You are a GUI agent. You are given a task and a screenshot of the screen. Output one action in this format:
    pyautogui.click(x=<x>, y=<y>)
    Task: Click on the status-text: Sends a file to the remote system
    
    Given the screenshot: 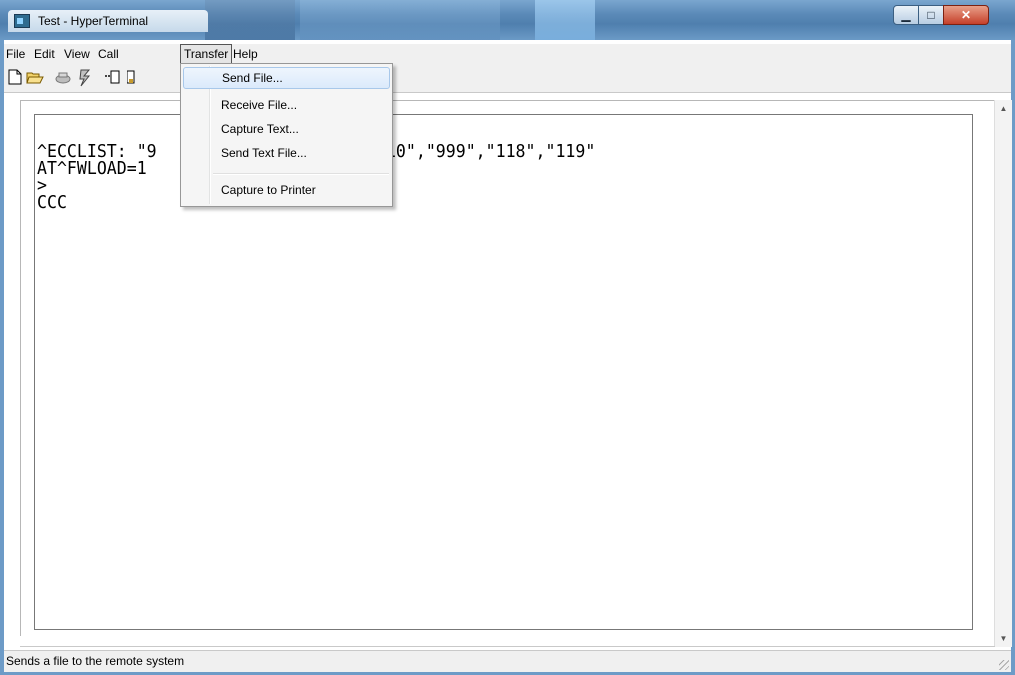 What is the action you would take?
    pyautogui.click(x=95, y=661)
    